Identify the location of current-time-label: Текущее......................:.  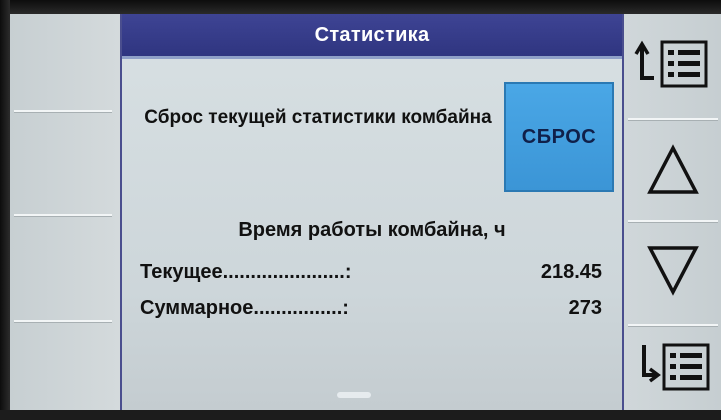
(246, 272).